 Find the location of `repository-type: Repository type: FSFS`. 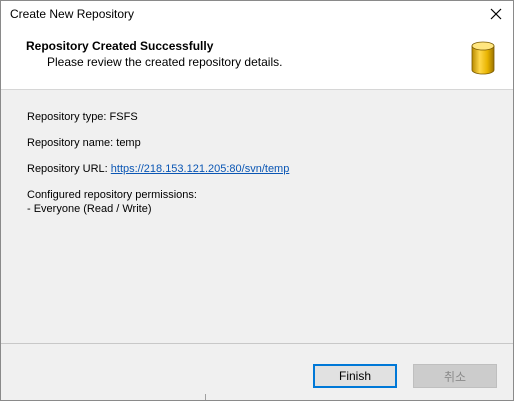

repository-type: Repository type: FSFS is located at coordinates (82, 117).